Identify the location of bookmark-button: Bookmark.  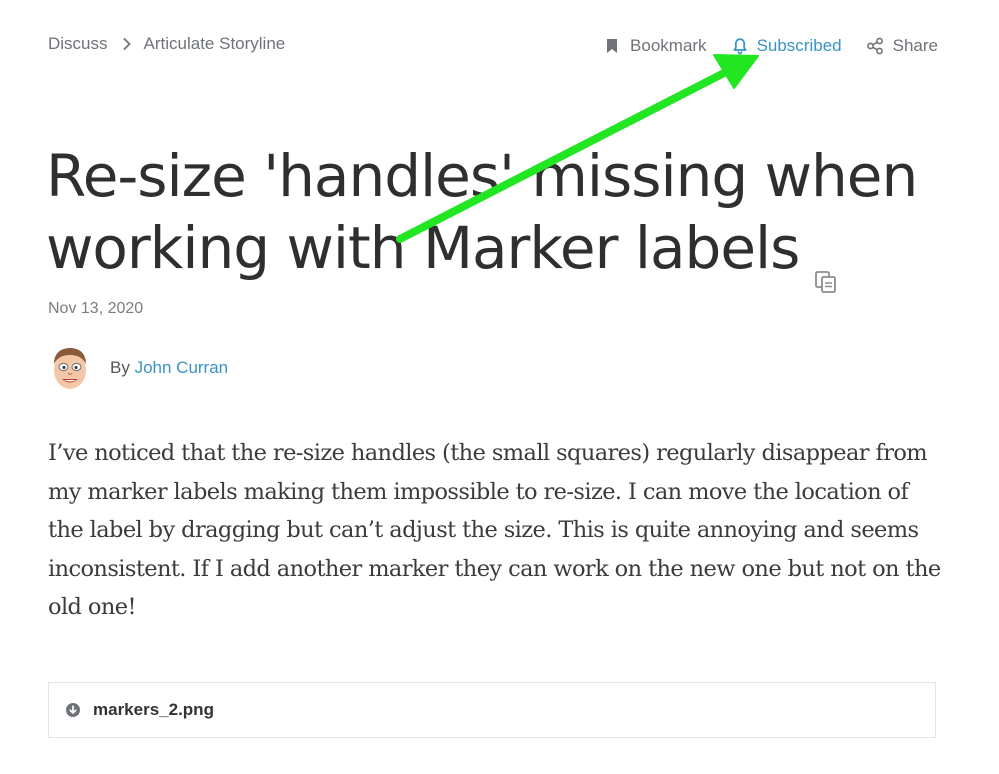
(655, 46).